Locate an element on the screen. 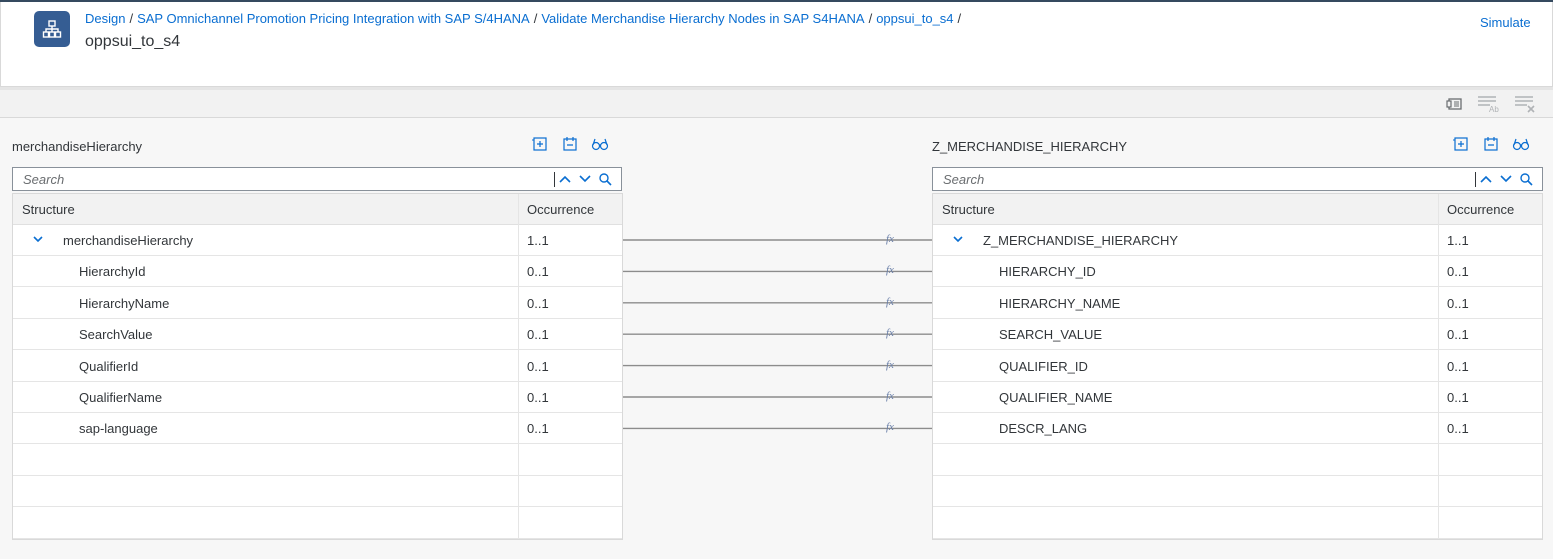 Image resolution: width=1553 pixels, height=559 pixels. source-search-field is located at coordinates (317, 179).